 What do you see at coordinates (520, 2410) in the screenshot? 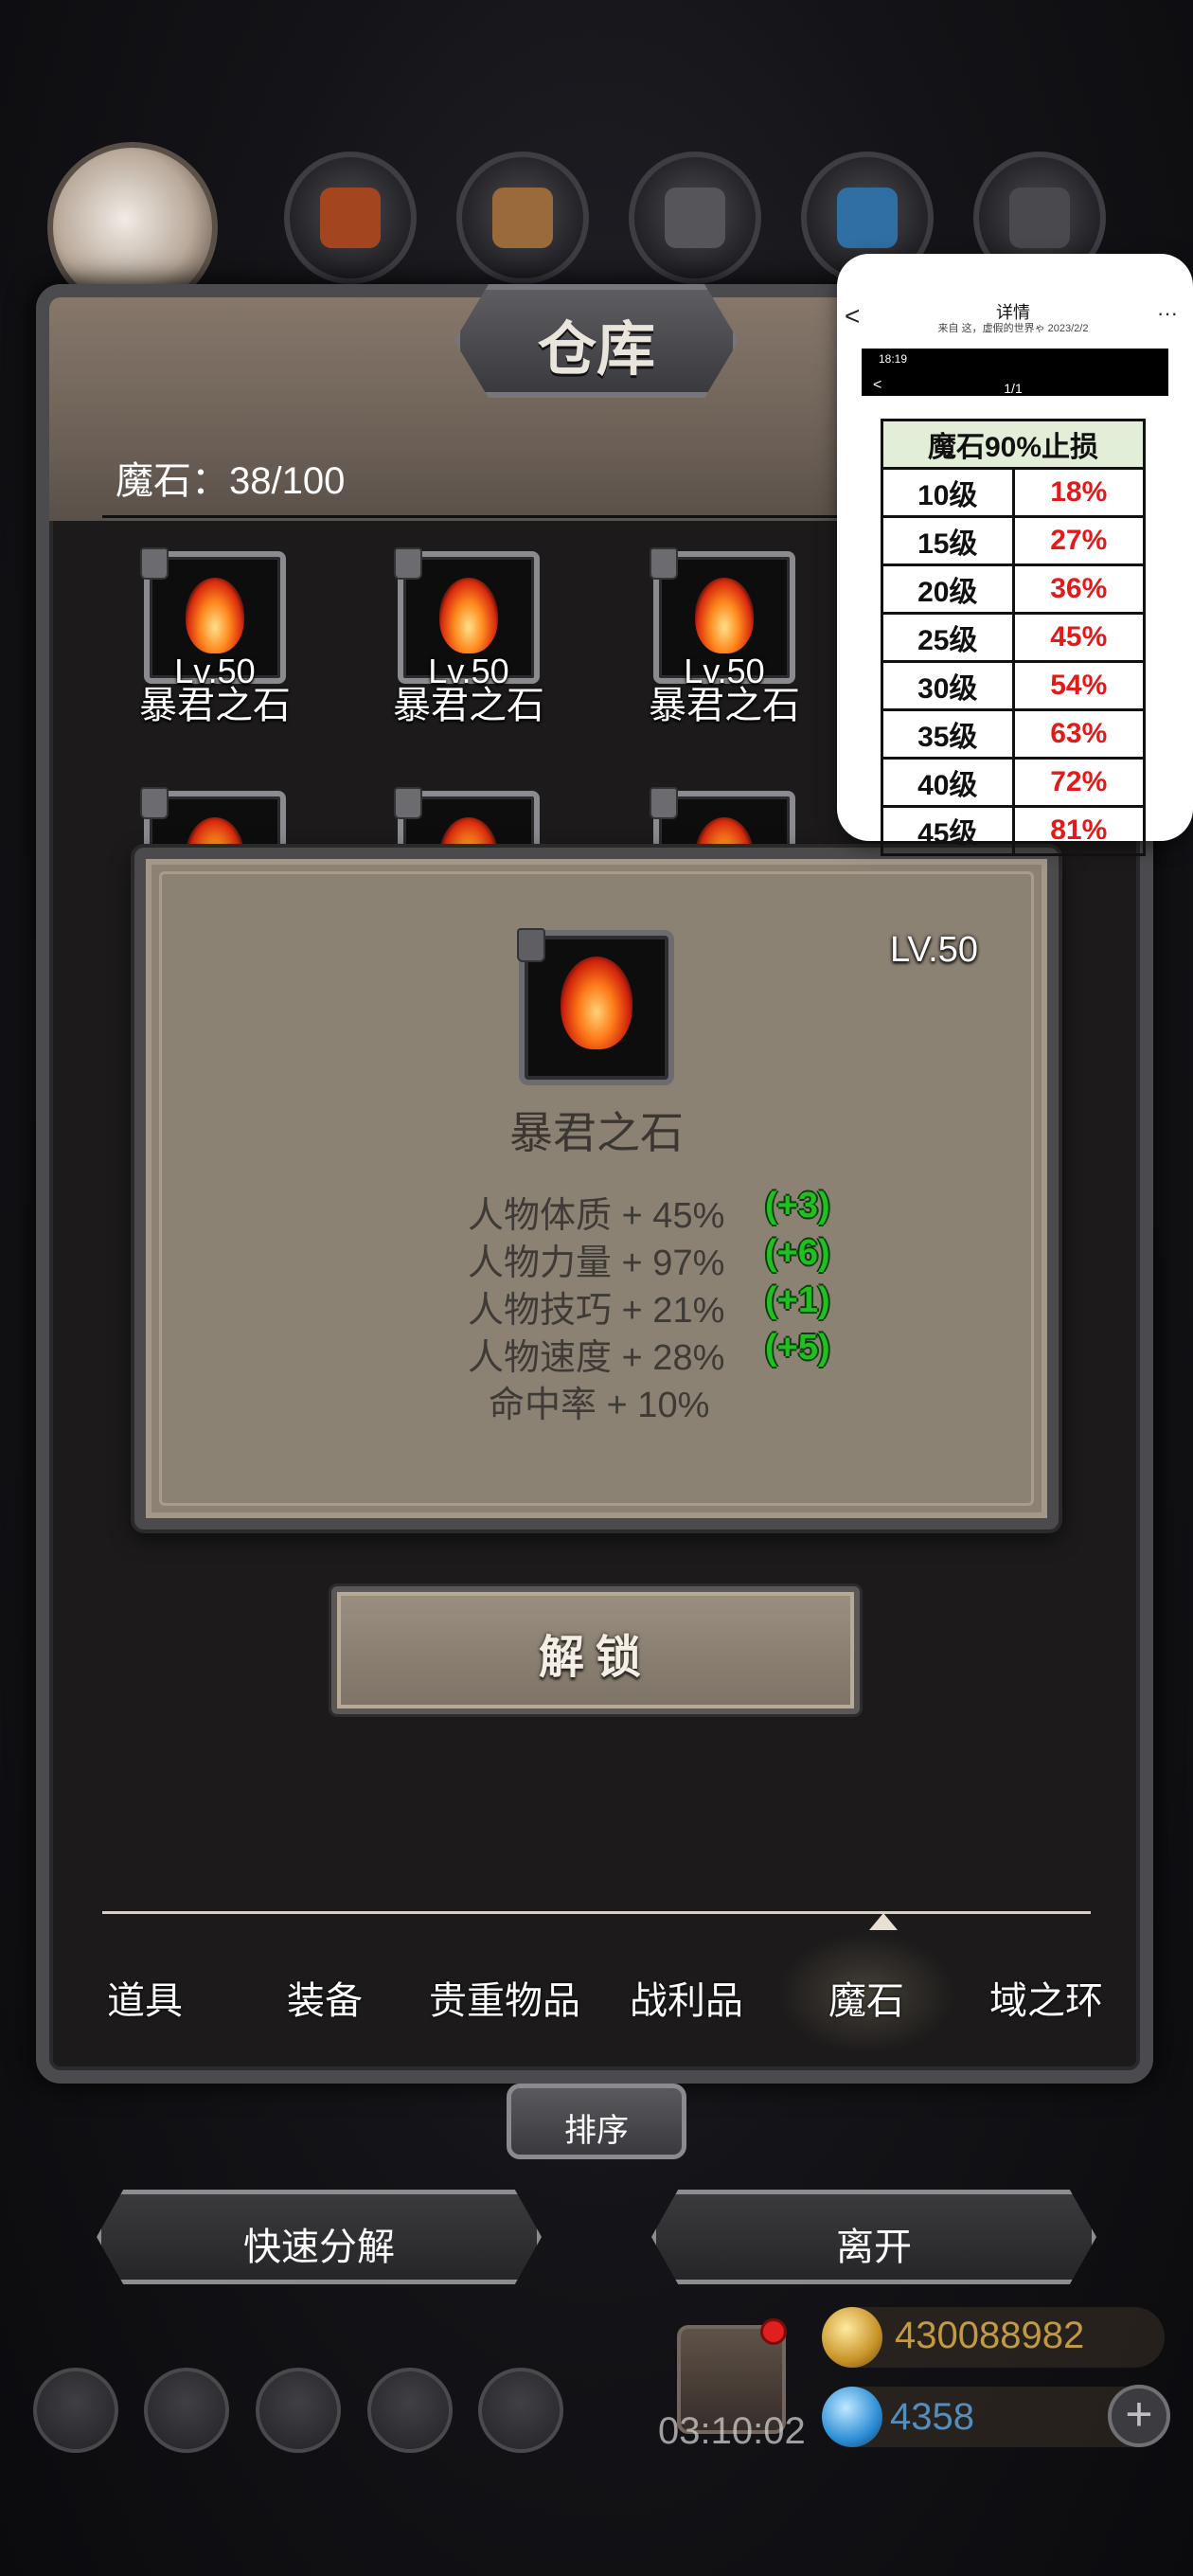
I see `forge-icon` at bounding box center [520, 2410].